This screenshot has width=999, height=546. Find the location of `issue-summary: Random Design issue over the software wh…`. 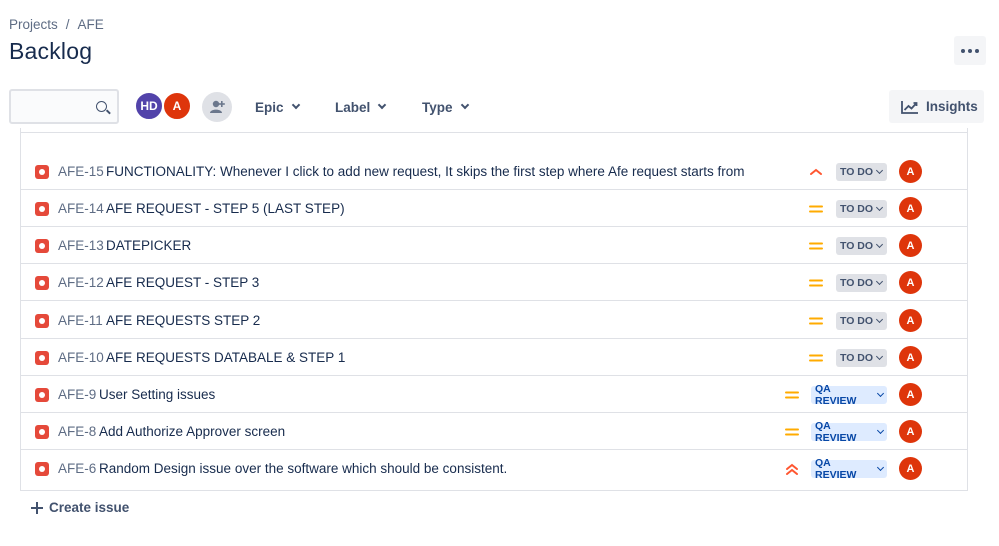

issue-summary: Random Design issue over the software wh… is located at coordinates (303, 468).